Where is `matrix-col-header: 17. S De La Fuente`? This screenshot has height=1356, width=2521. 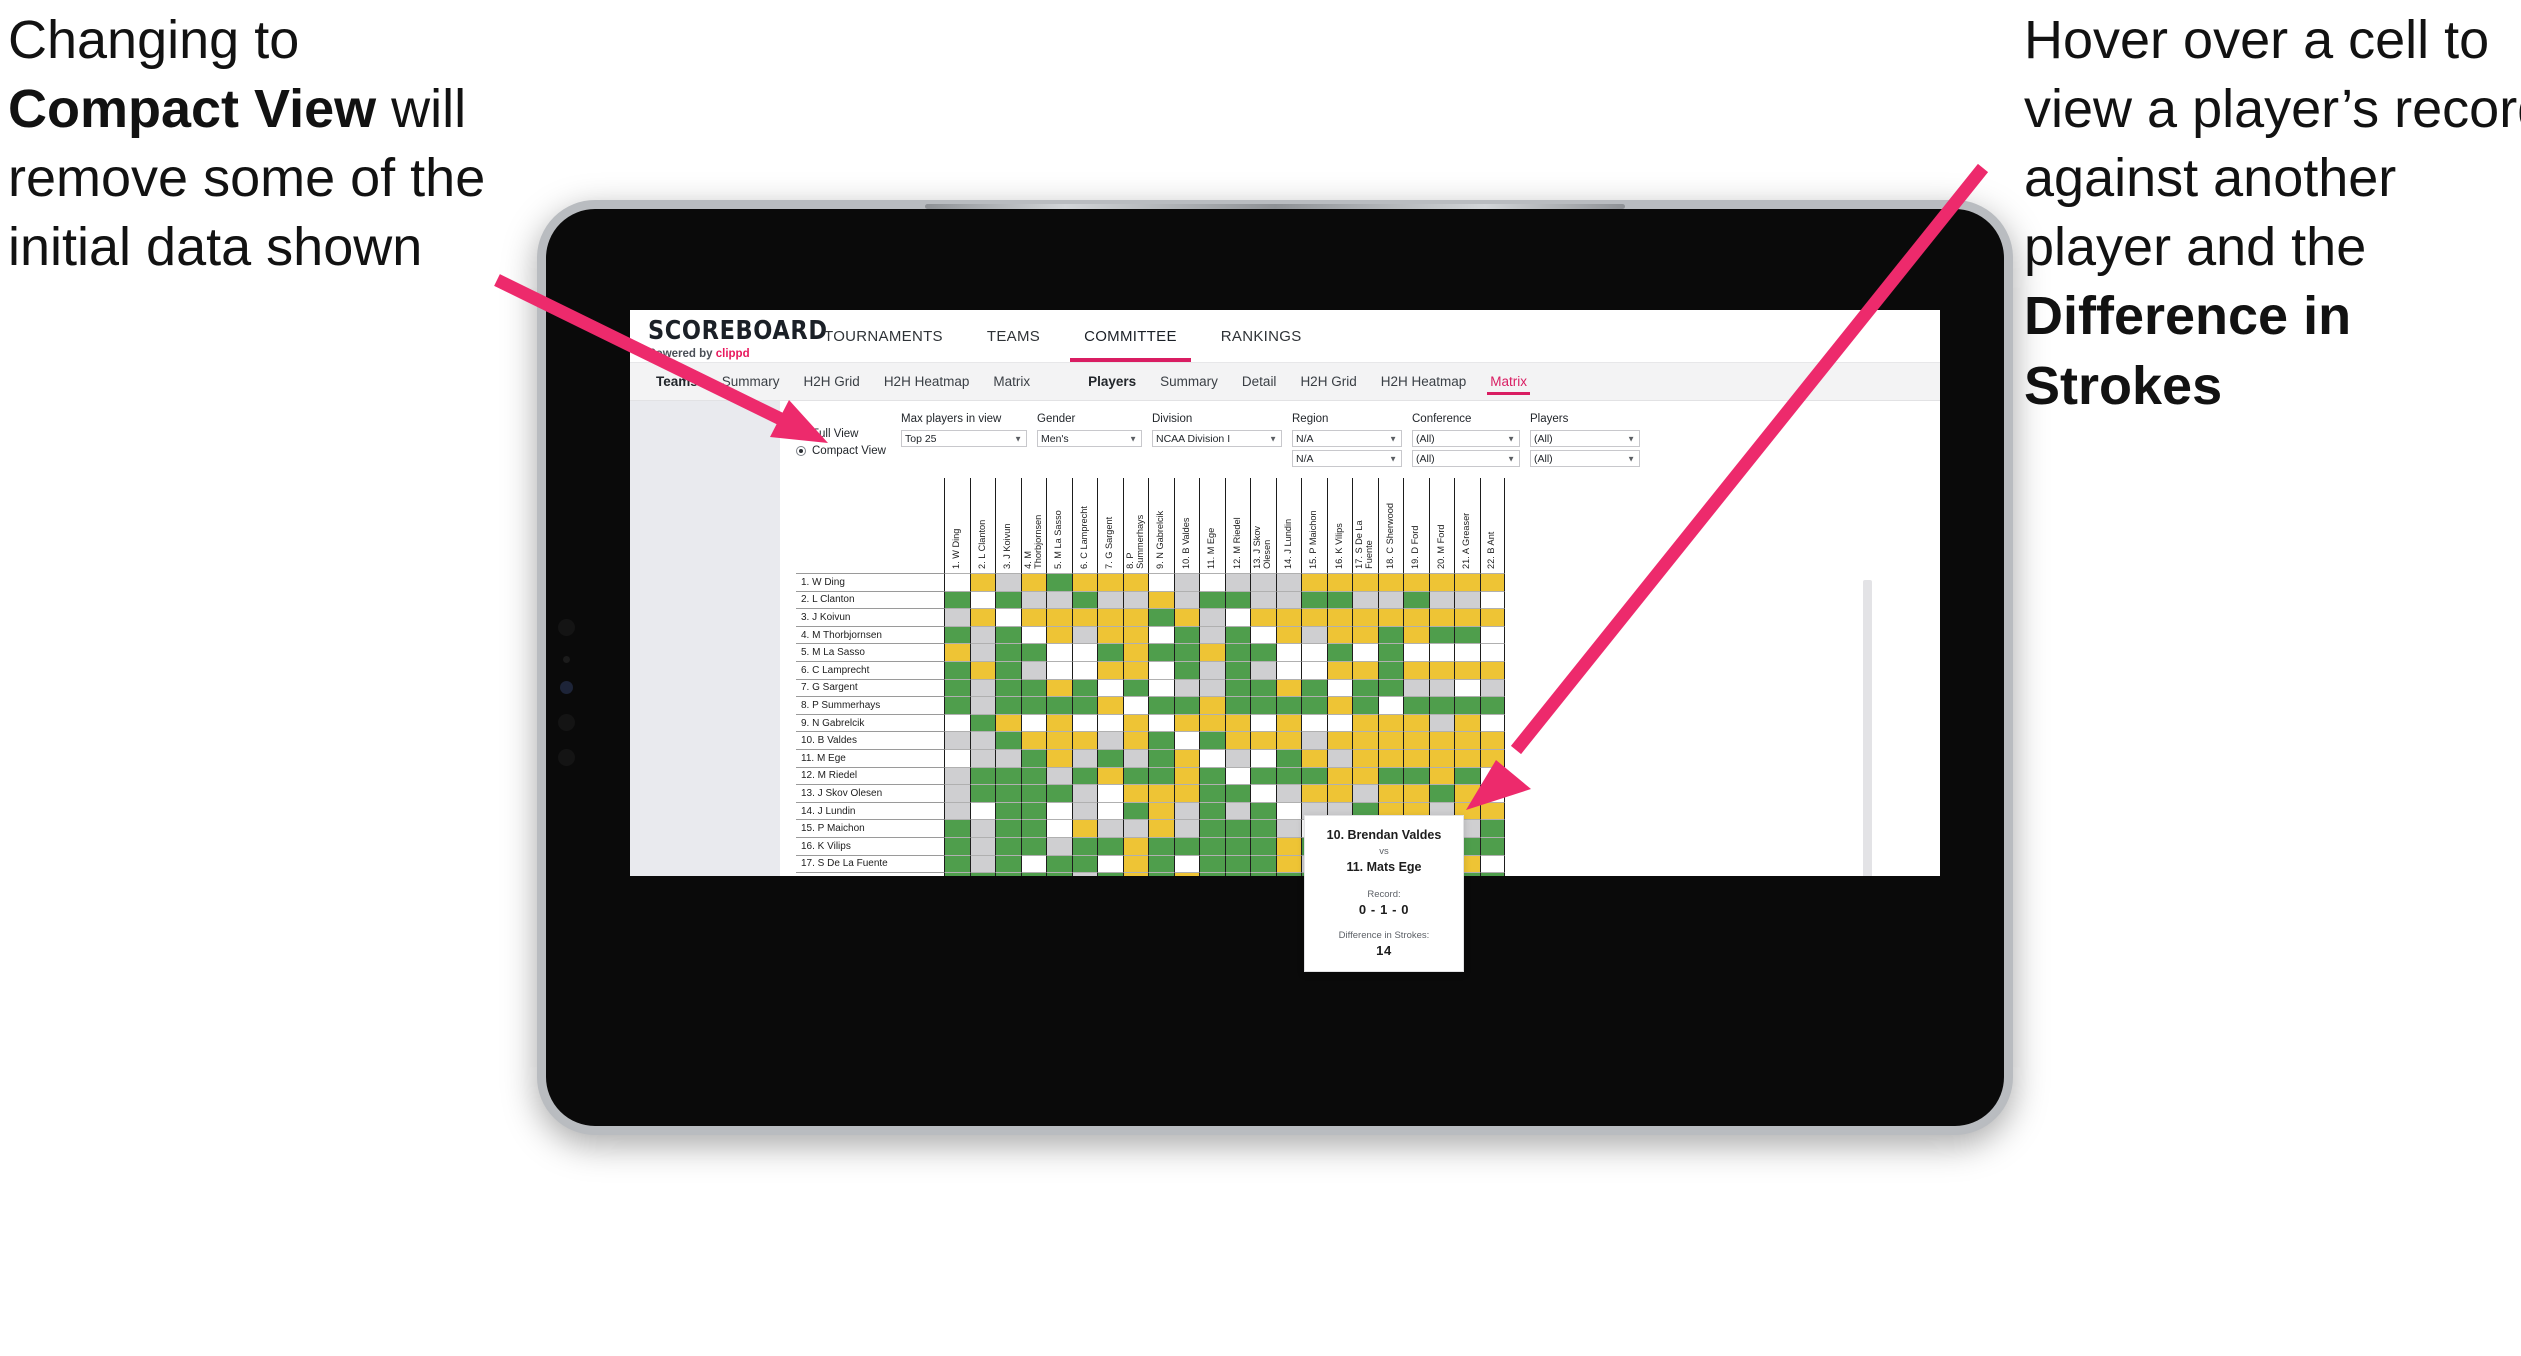 matrix-col-header: 17. S De La Fuente is located at coordinates (1365, 525).